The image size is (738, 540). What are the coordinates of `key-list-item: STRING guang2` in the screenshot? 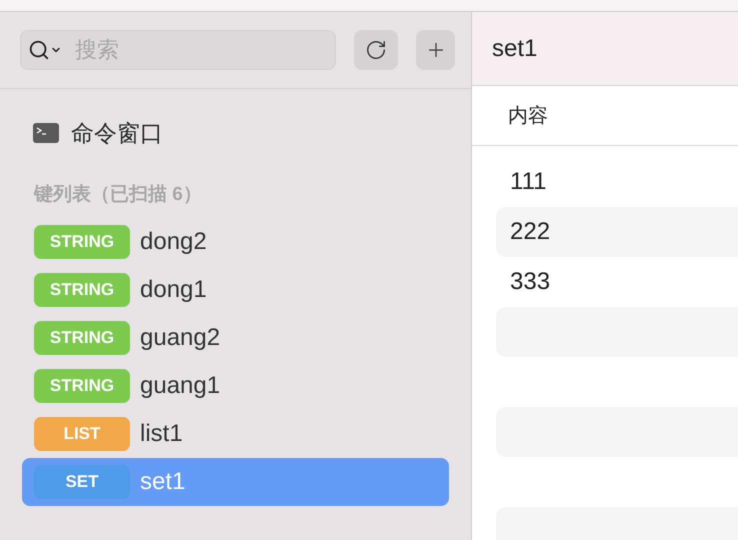 It's located at (235, 338).